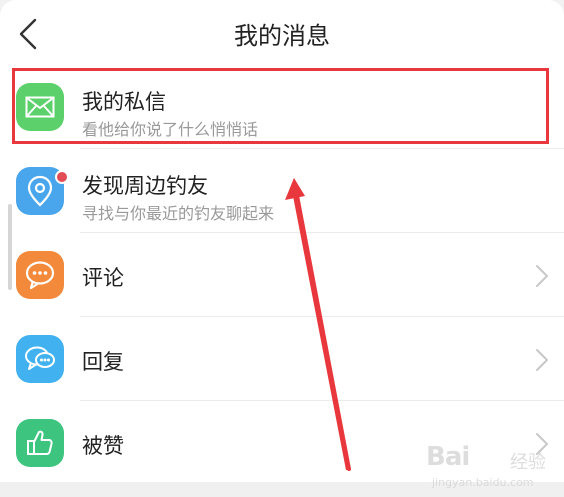 The height and width of the screenshot is (497, 564). I want to click on page-title: 我的消息, so click(282, 35).